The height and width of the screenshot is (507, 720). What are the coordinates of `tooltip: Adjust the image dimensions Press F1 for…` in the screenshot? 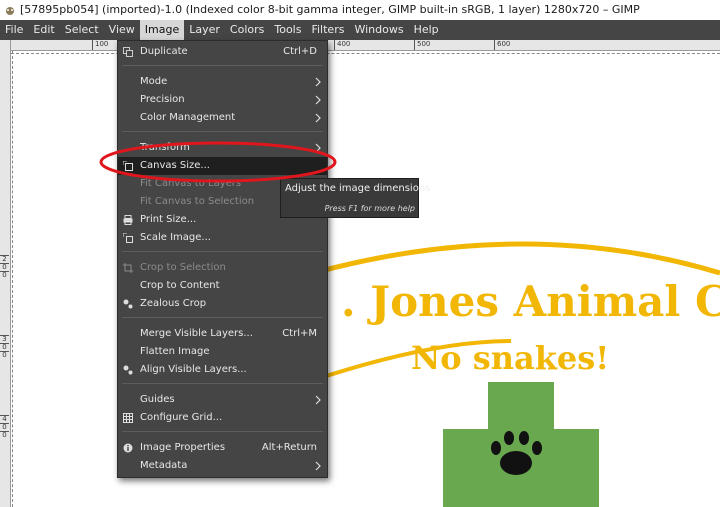 It's located at (355, 198).